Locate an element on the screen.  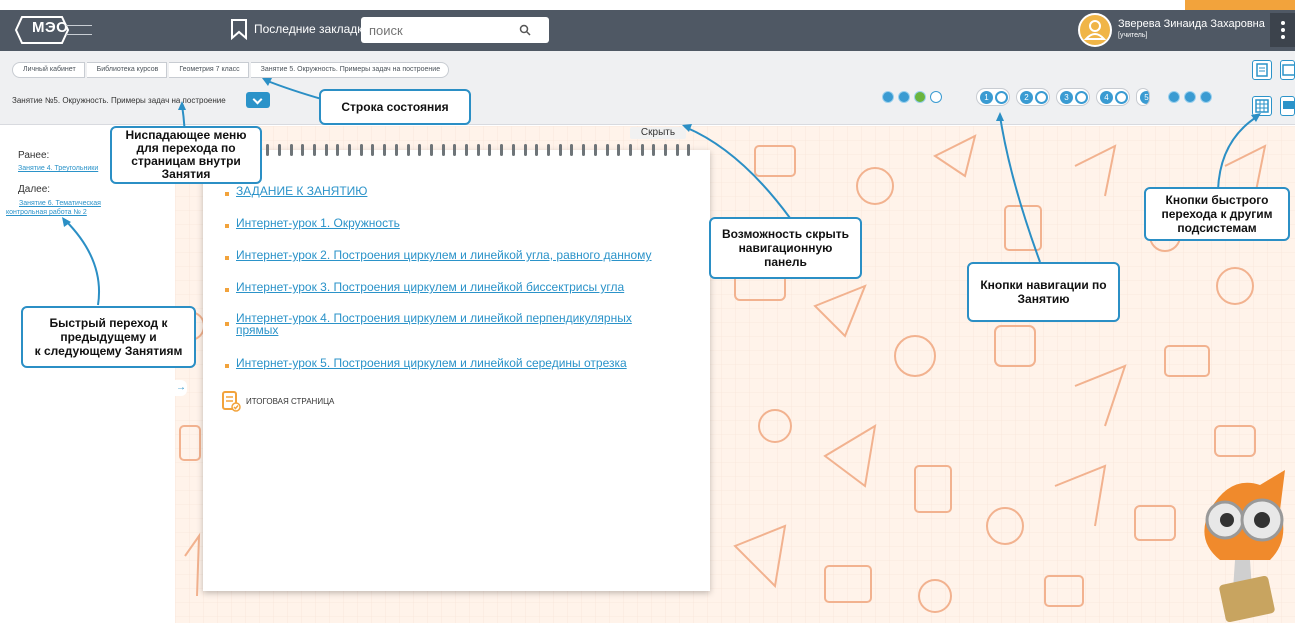
chevron-down-icon is located at coordinates (258, 100).